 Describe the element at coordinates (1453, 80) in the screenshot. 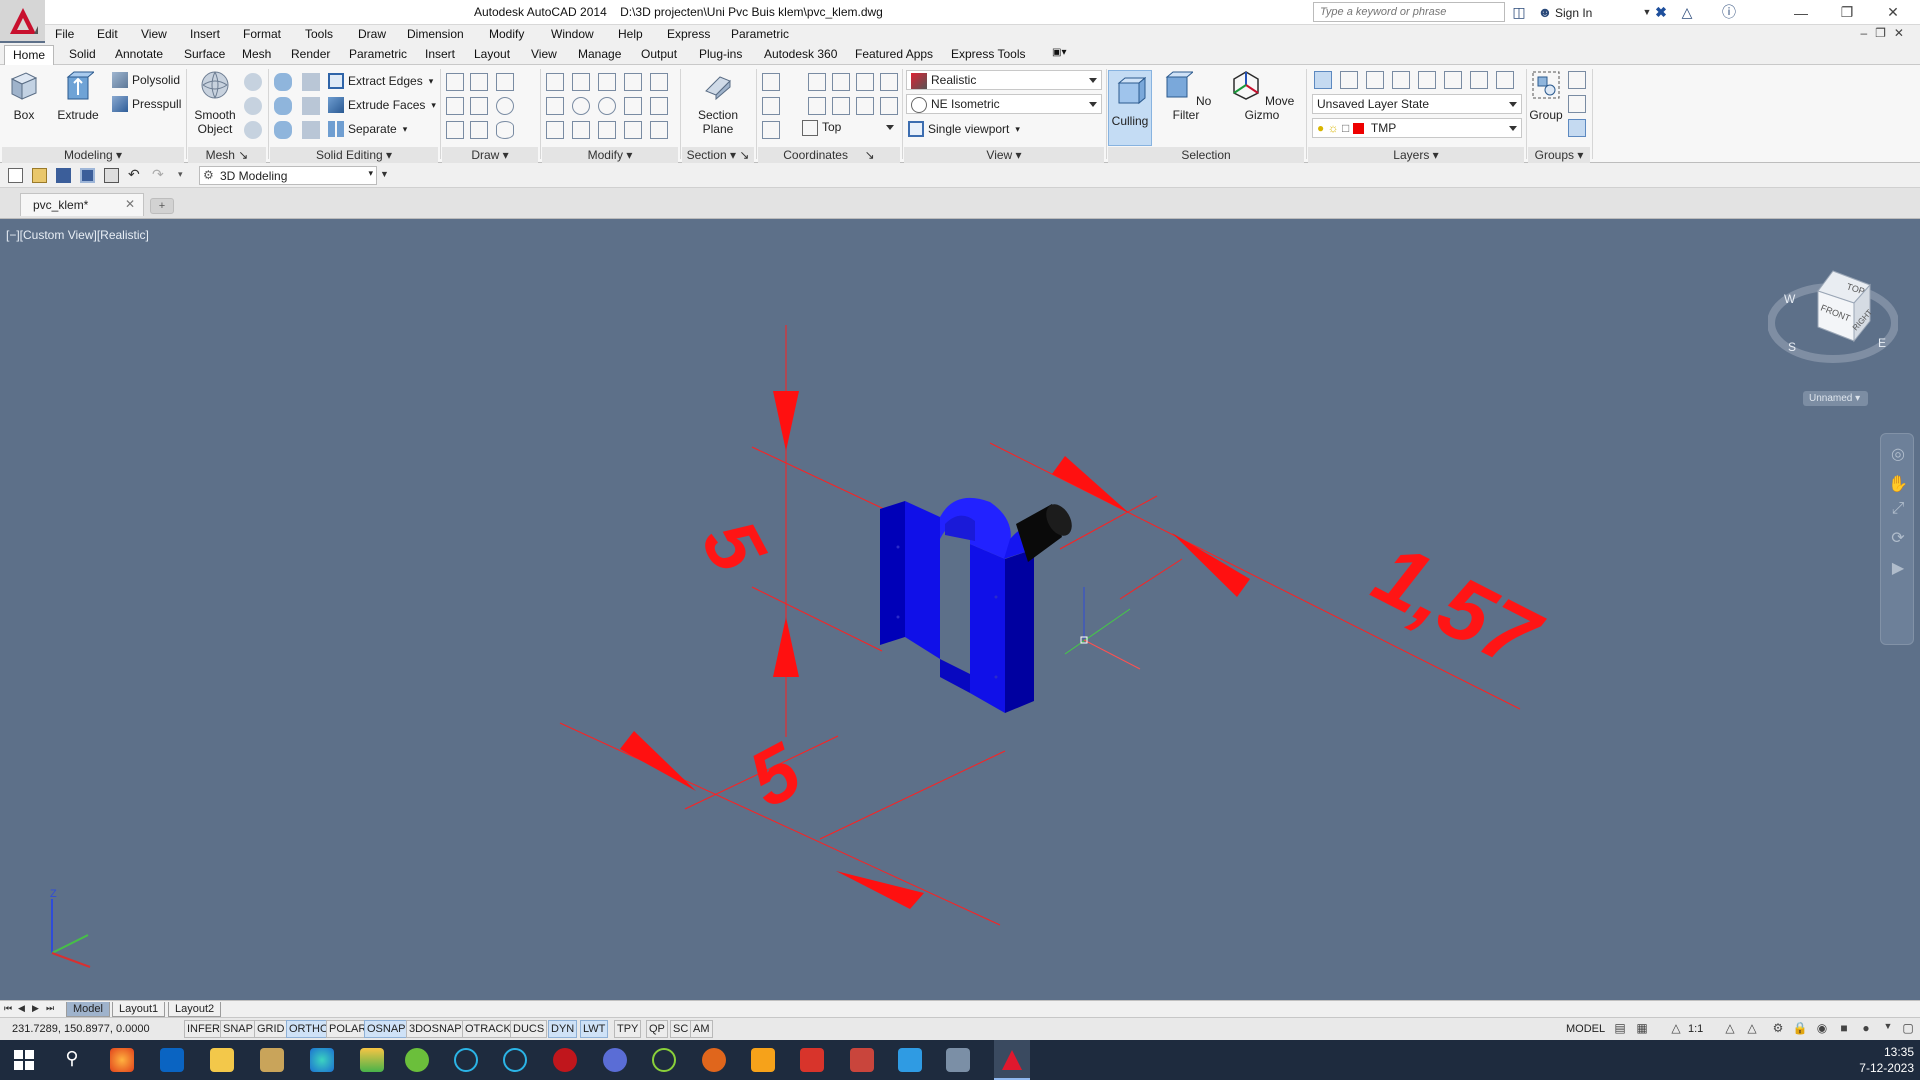

I see `layer-tool-5-icon` at that location.